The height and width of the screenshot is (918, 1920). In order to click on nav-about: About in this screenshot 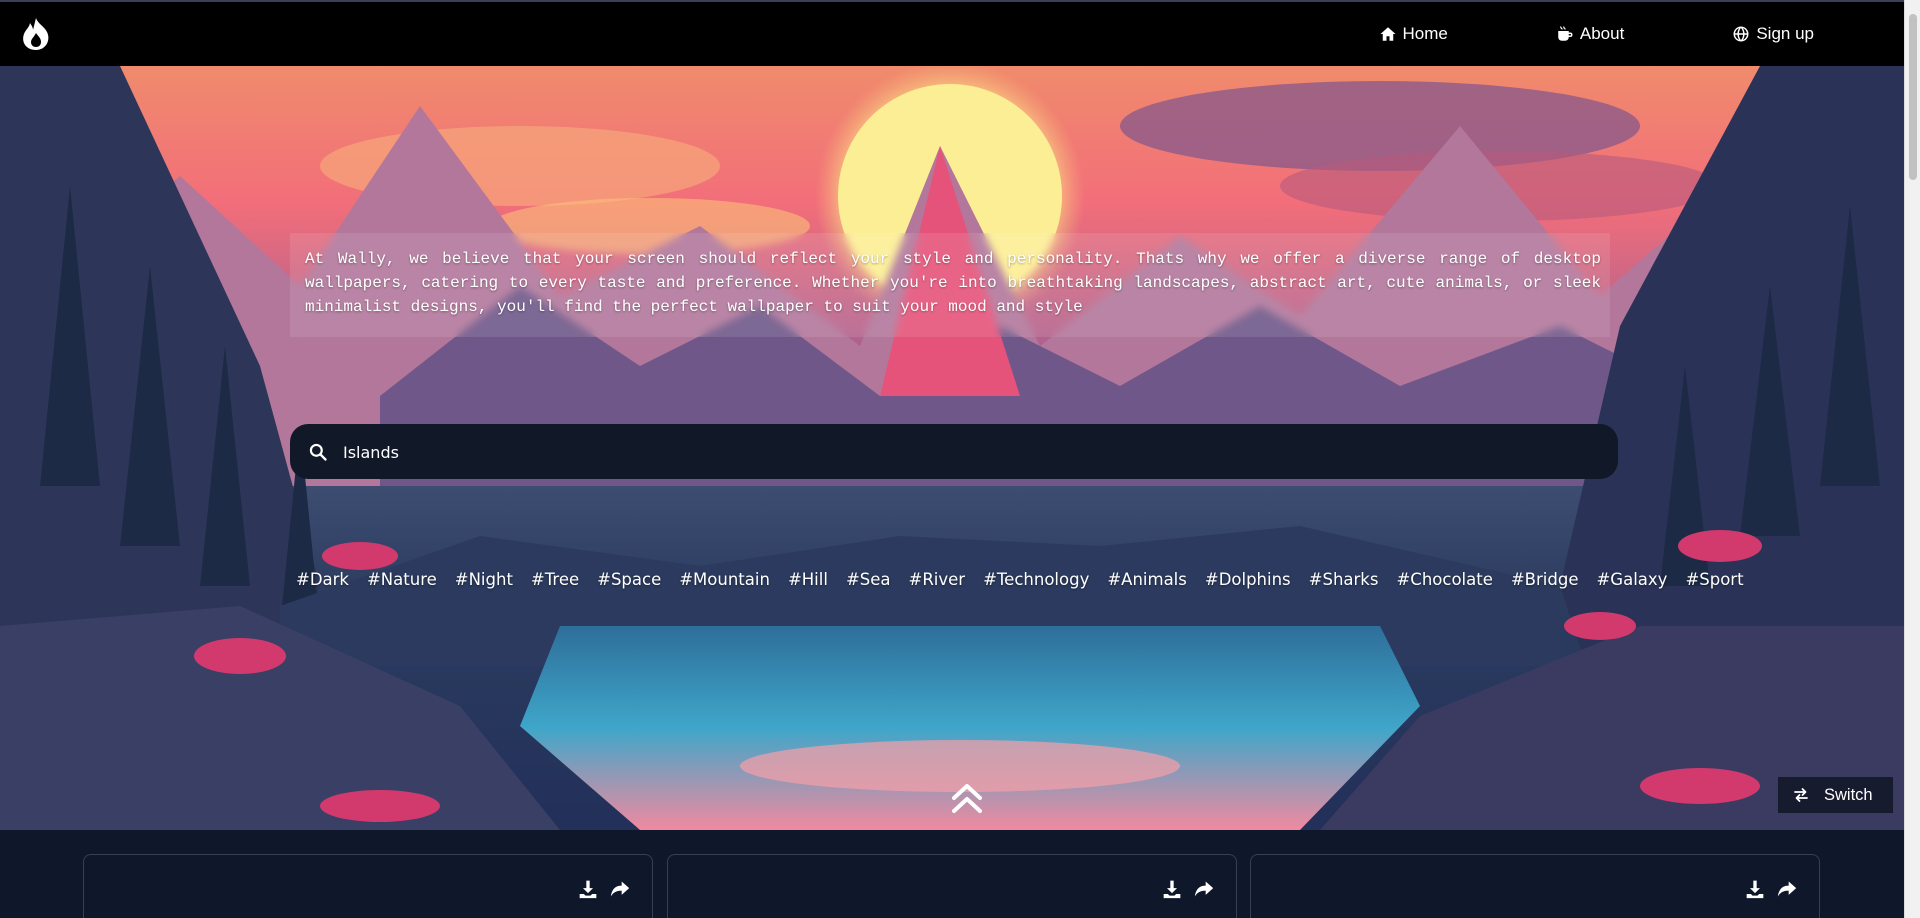, I will do `click(1590, 34)`.